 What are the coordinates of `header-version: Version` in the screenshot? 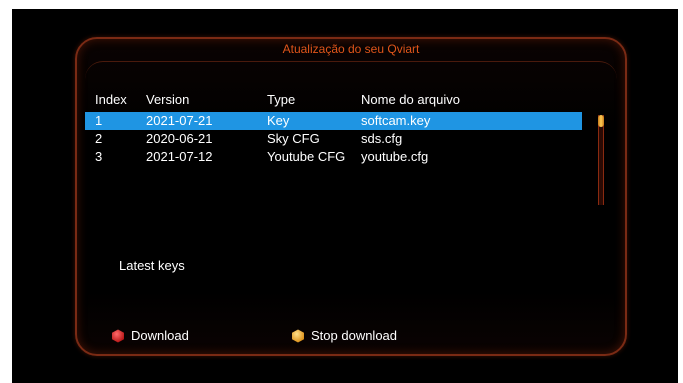 It's located at (168, 99).